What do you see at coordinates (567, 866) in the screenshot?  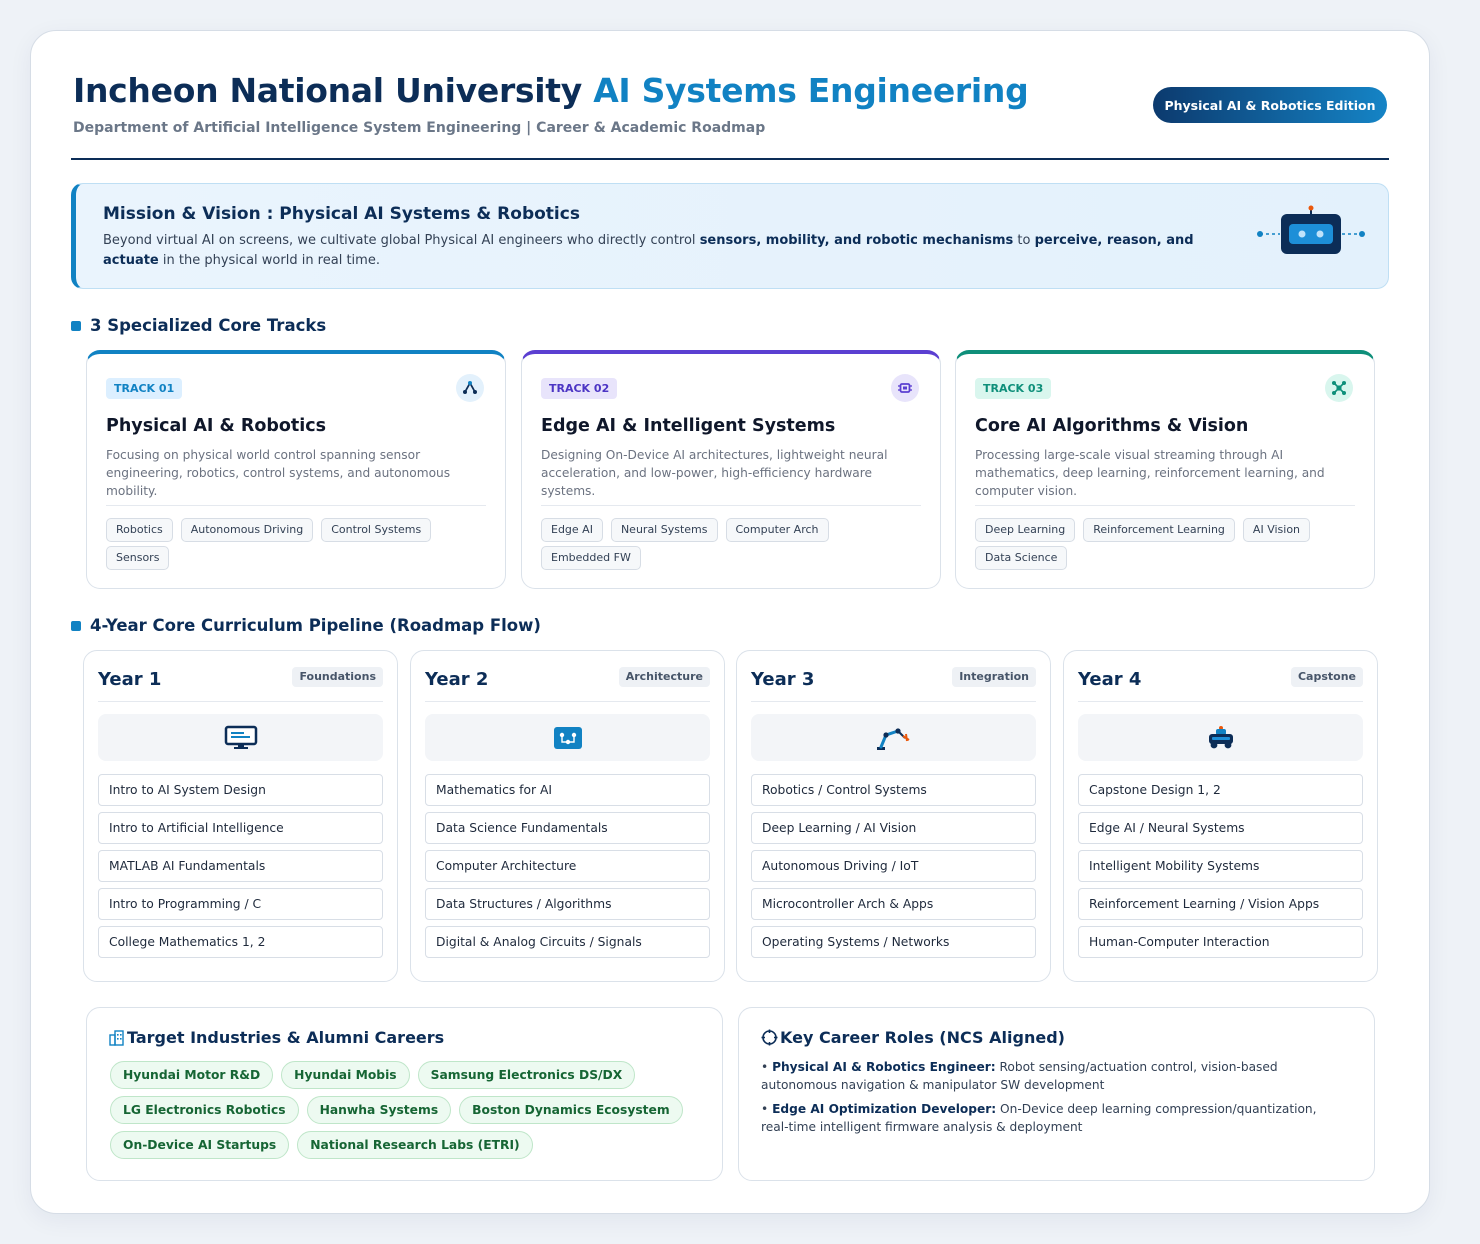 I see `course-item: Computer Architecture` at bounding box center [567, 866].